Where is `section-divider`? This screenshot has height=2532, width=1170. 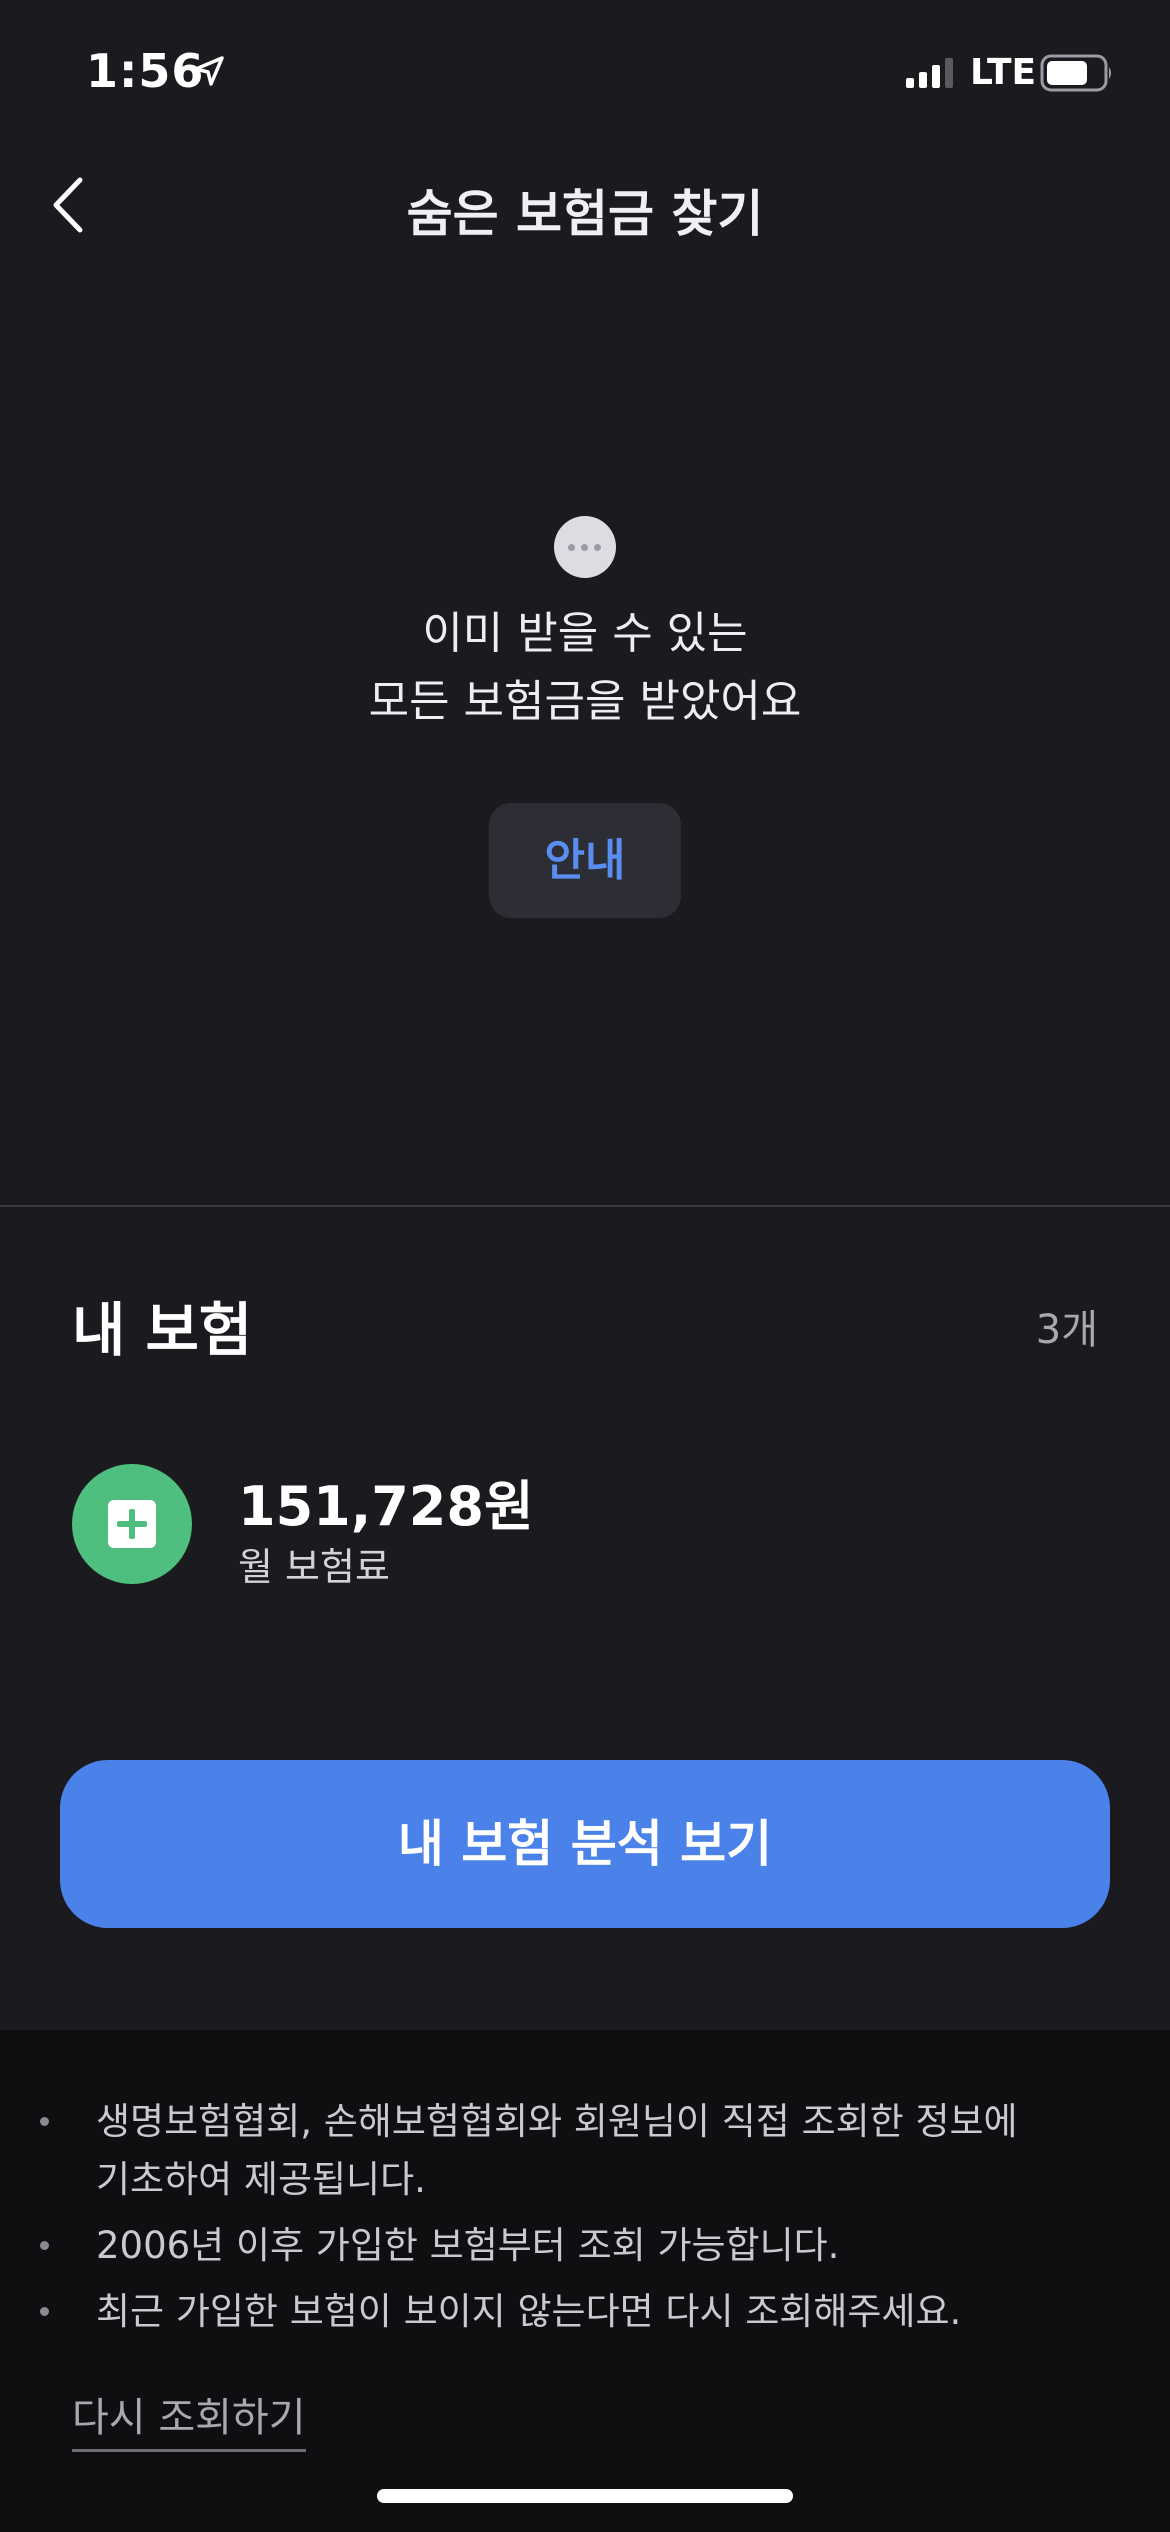
section-divider is located at coordinates (585, 1206).